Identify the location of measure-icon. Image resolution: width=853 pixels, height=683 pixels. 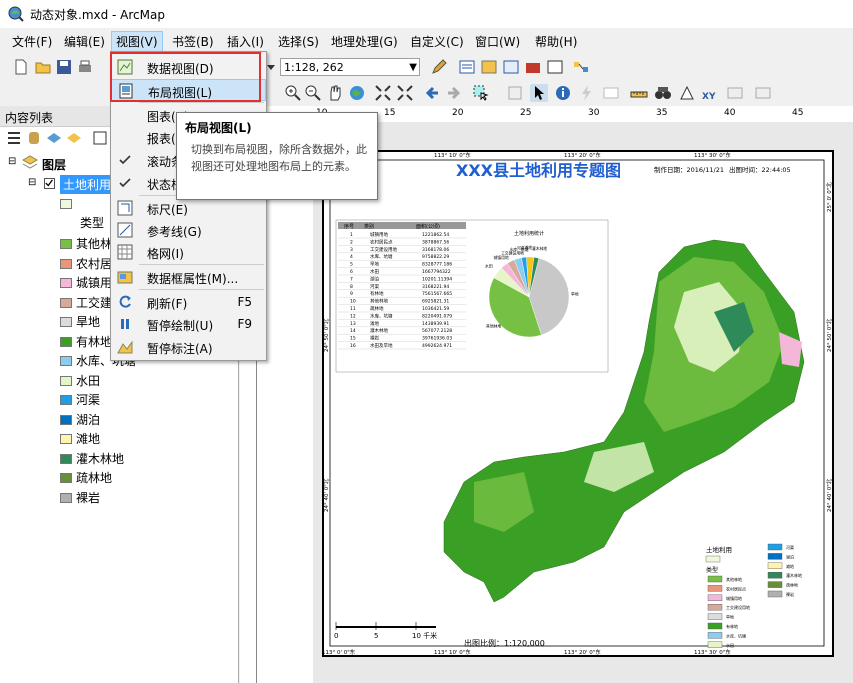
(639, 93).